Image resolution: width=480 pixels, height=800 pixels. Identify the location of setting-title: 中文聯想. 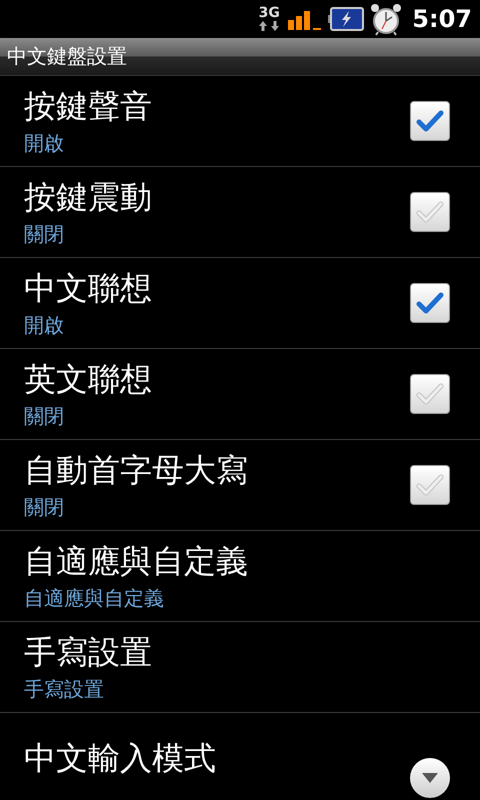
(88, 288).